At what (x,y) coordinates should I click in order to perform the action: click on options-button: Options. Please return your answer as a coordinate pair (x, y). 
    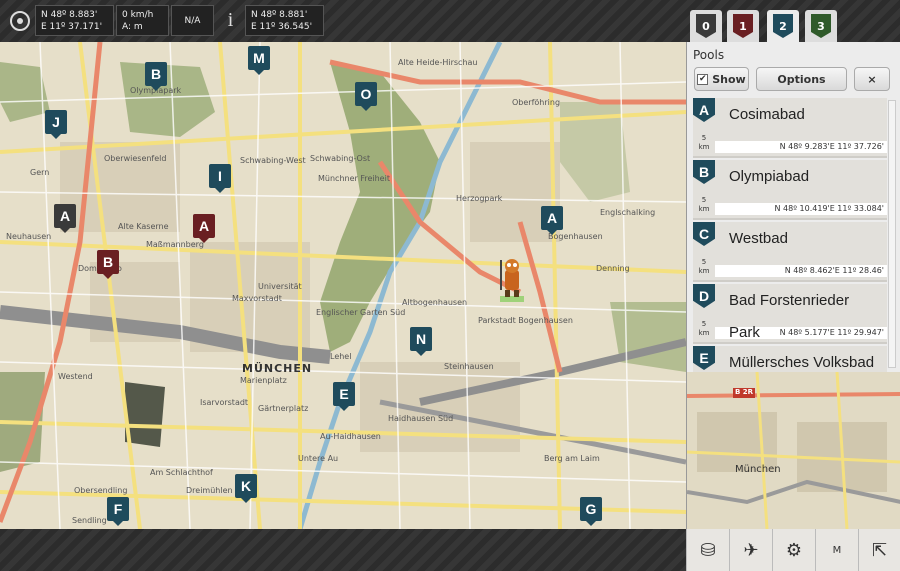
    Looking at the image, I should click on (801, 79).